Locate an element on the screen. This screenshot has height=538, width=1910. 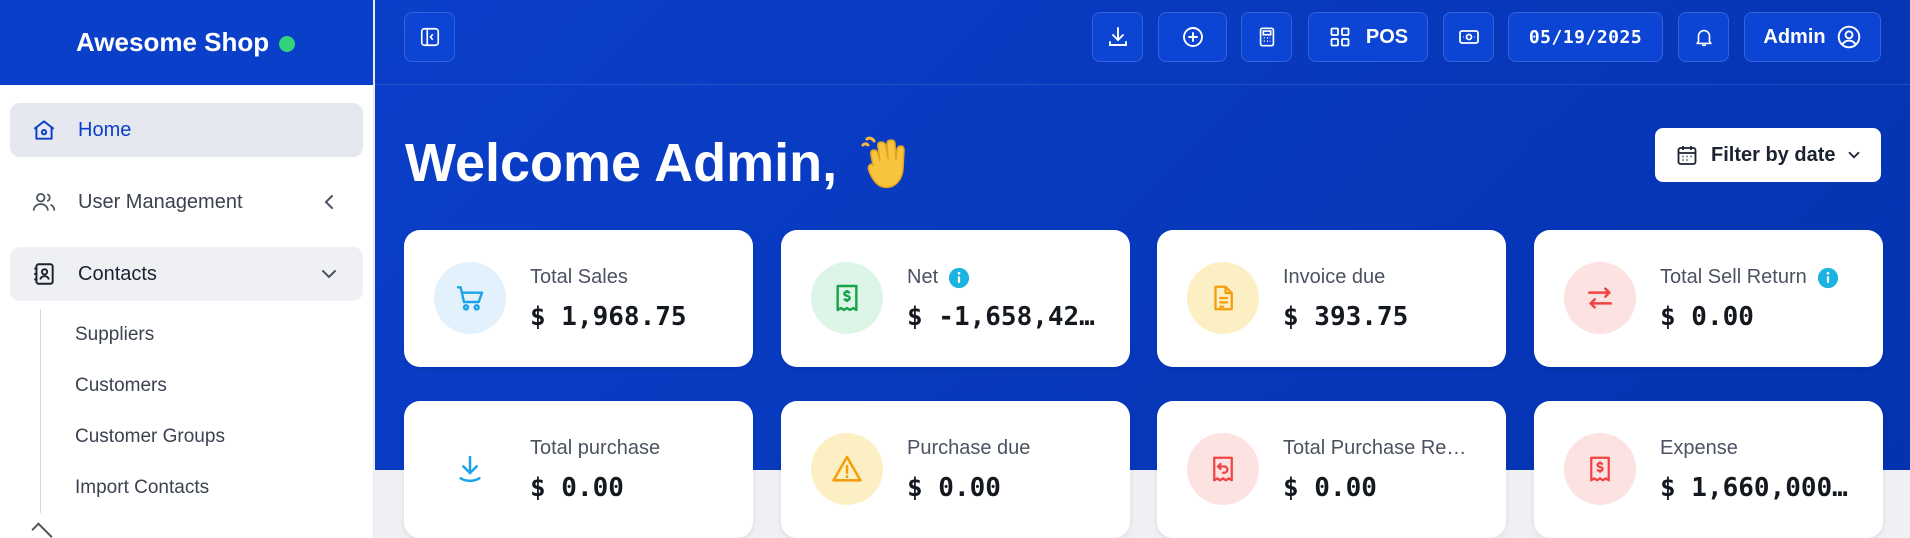
sidebar-toggle-icon is located at coordinates (429, 37).